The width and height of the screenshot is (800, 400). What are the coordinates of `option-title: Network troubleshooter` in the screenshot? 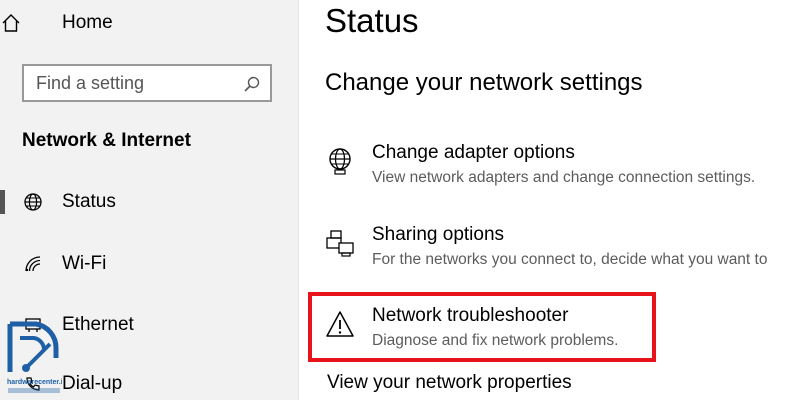 It's located at (470, 315).